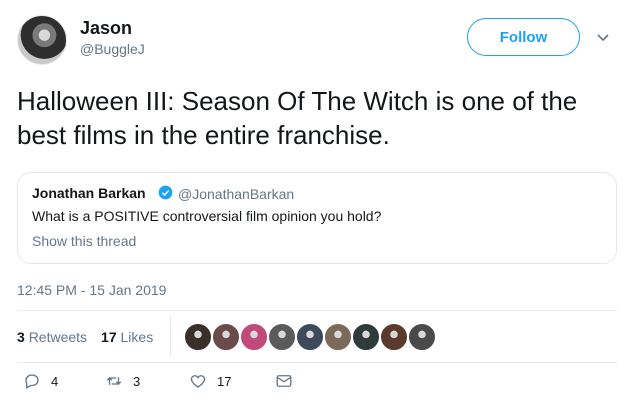 The image size is (640, 414). Describe the element at coordinates (42, 40) in the screenshot. I see `author-avatar` at that location.